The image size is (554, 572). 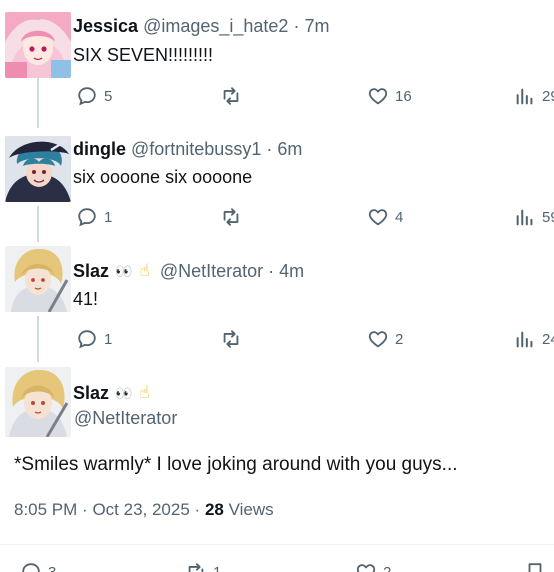 I want to click on like-button: 4, so click(x=385, y=217).